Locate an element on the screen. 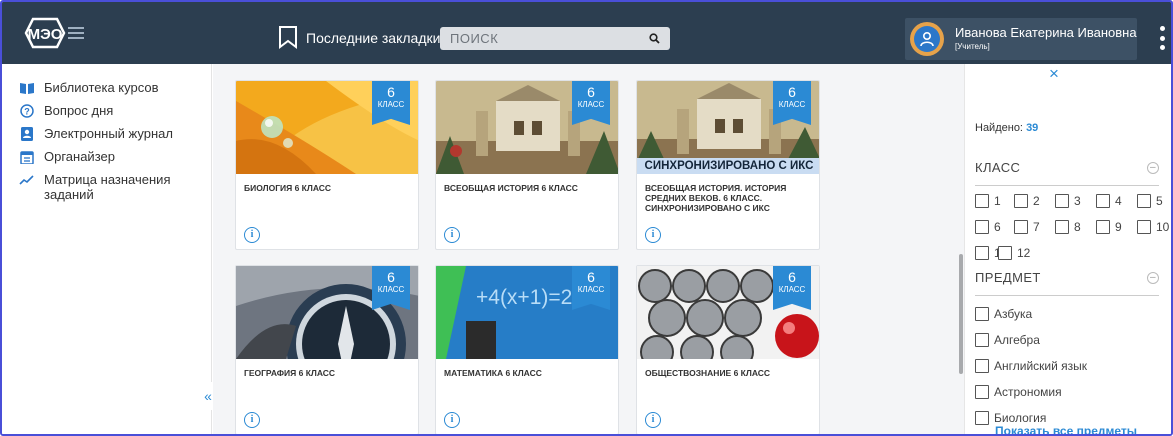  user-role: [Учитель] is located at coordinates (972, 46).